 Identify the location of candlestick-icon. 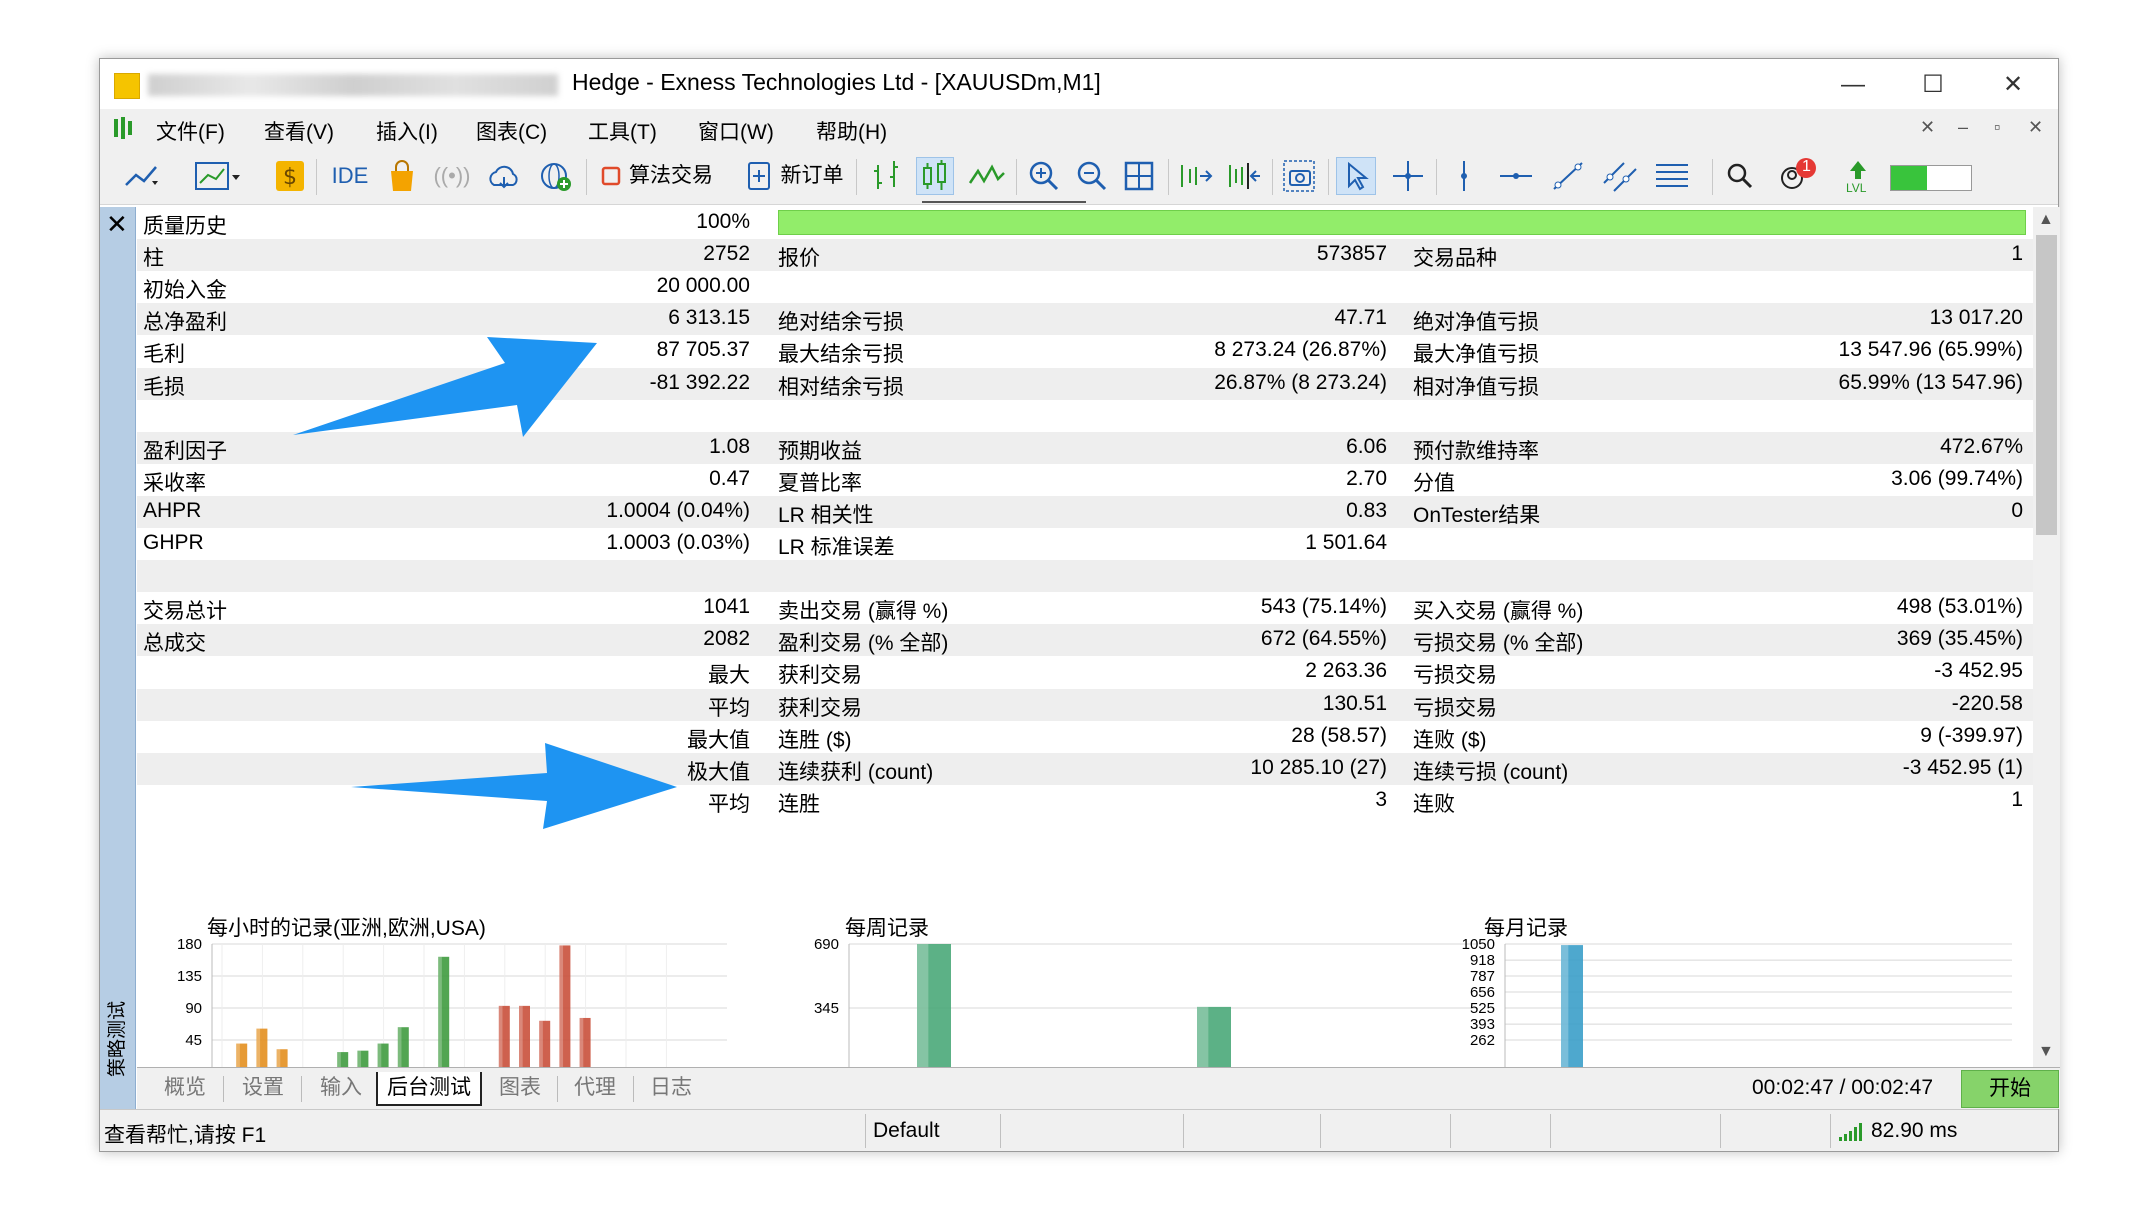
(935, 176).